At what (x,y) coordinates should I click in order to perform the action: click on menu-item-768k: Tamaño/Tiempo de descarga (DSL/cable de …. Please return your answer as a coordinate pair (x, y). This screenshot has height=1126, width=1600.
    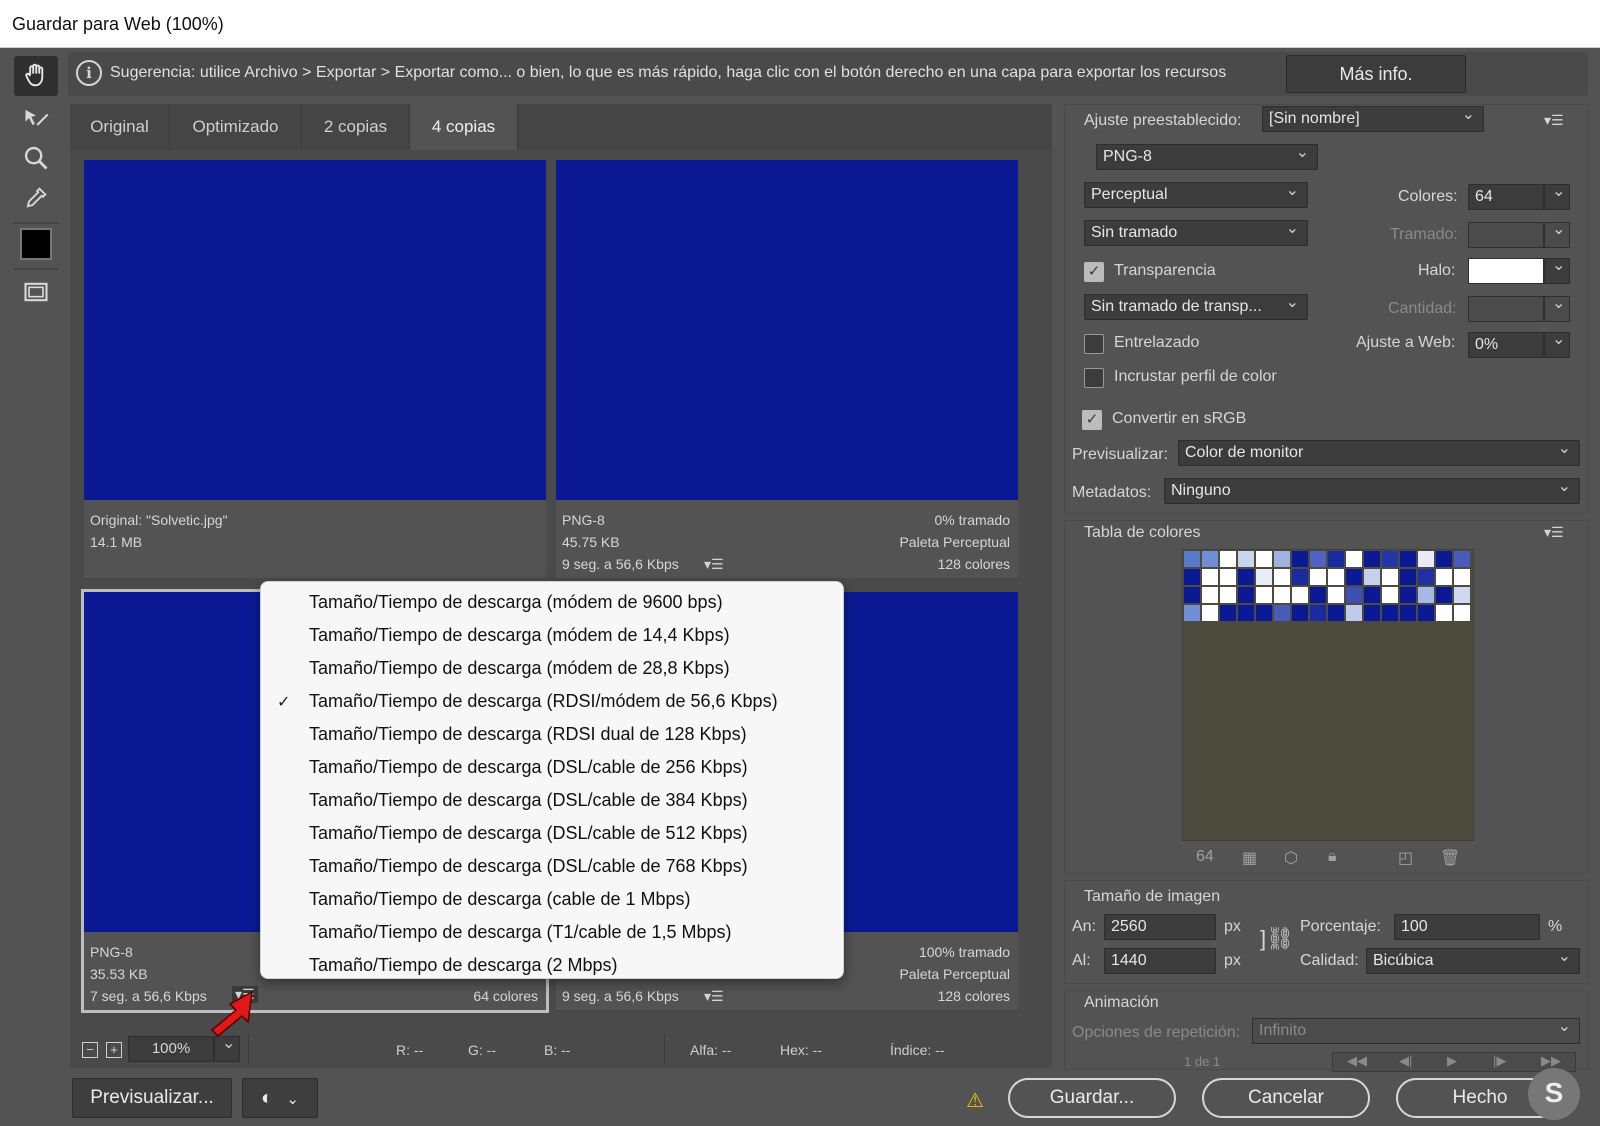
    Looking at the image, I should click on (528, 866).